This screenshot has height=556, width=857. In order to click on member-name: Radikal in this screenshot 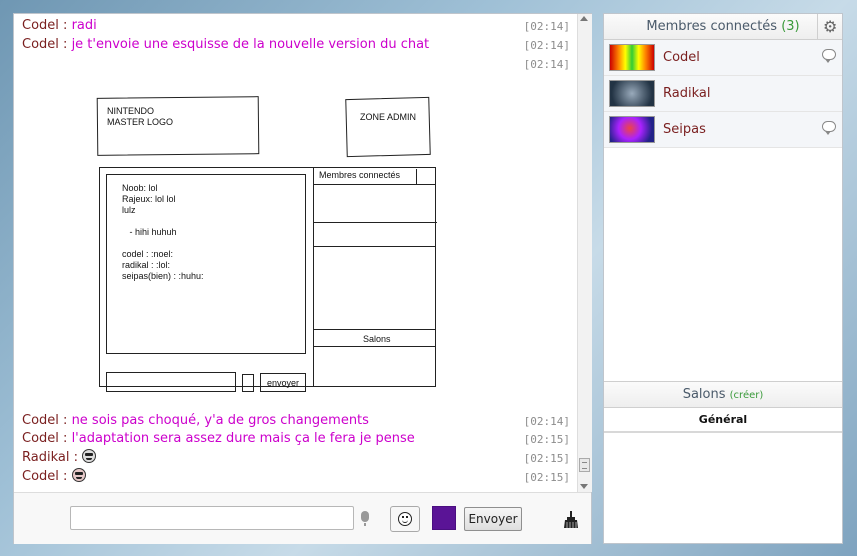, I will do `click(687, 93)`.